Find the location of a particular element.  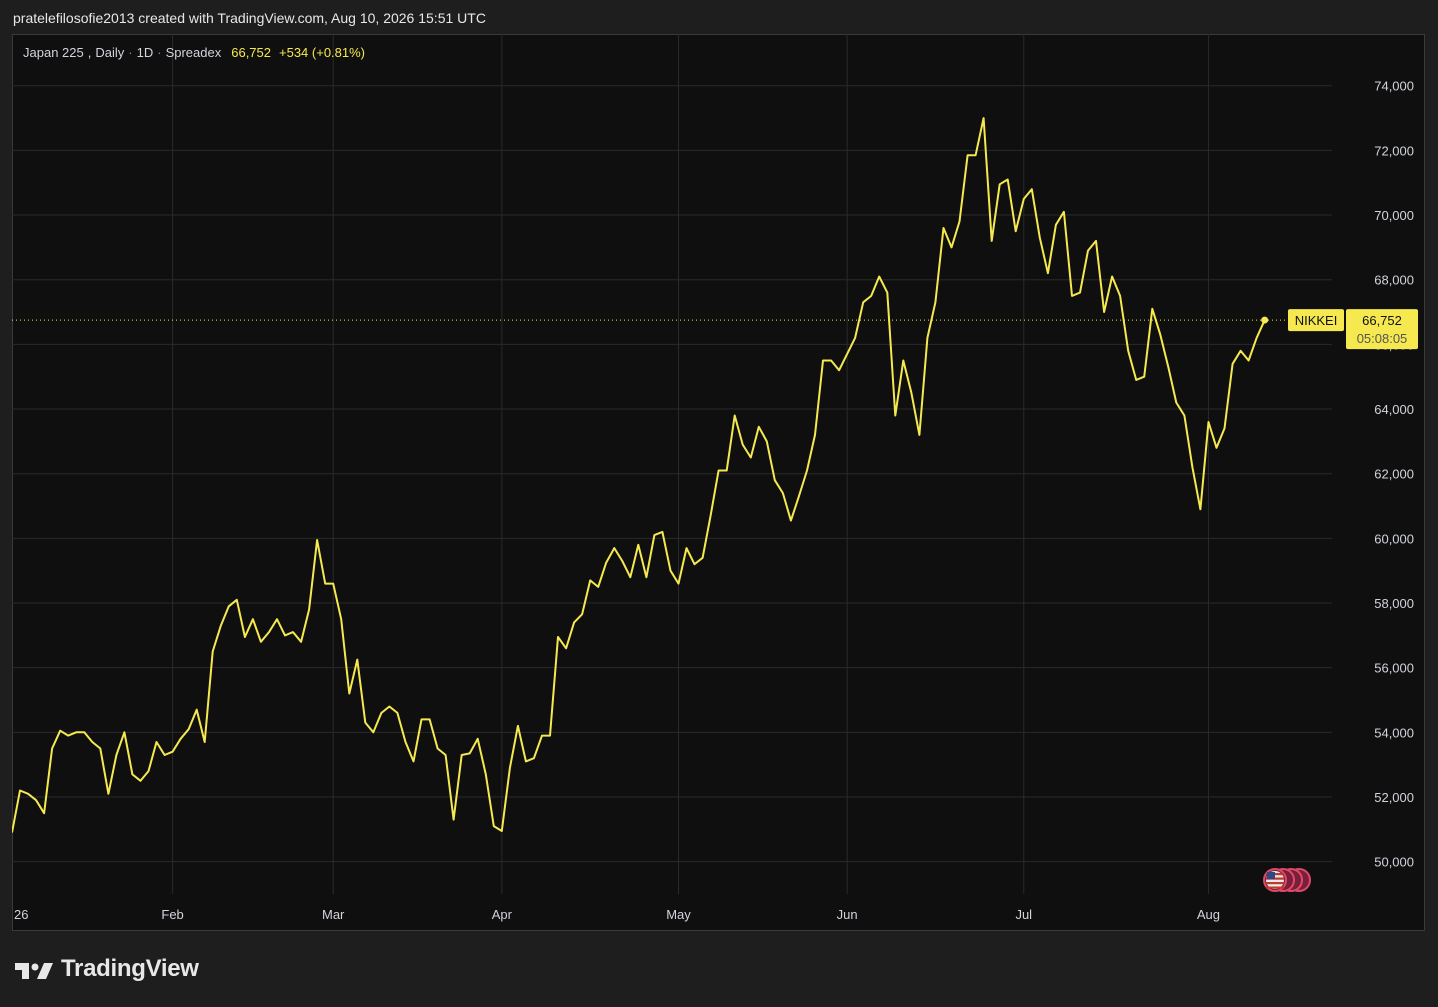

tradingview-brand-name: TradingView is located at coordinates (130, 968).